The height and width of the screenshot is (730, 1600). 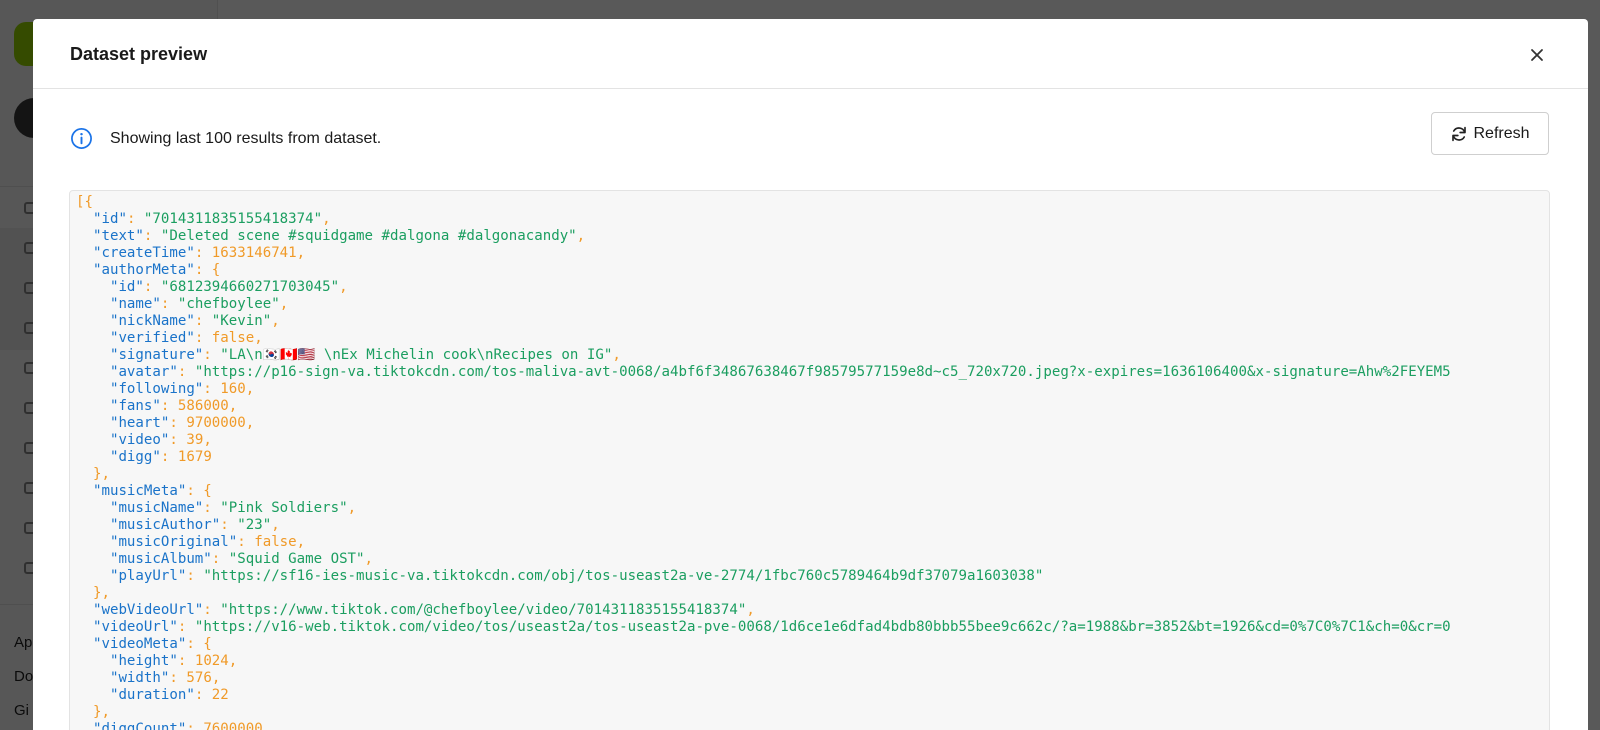 I want to click on code-line: "name": "chefboylee",, so click(x=199, y=304).